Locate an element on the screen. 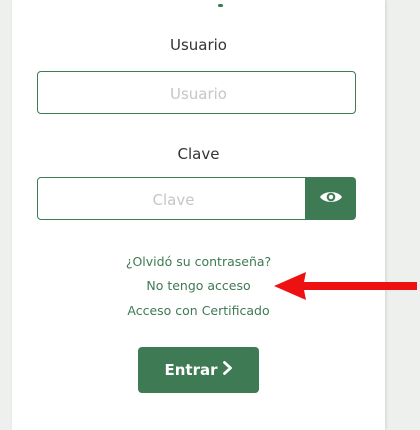 This screenshot has width=420, height=430. enter-button: Entrar is located at coordinates (198, 370).